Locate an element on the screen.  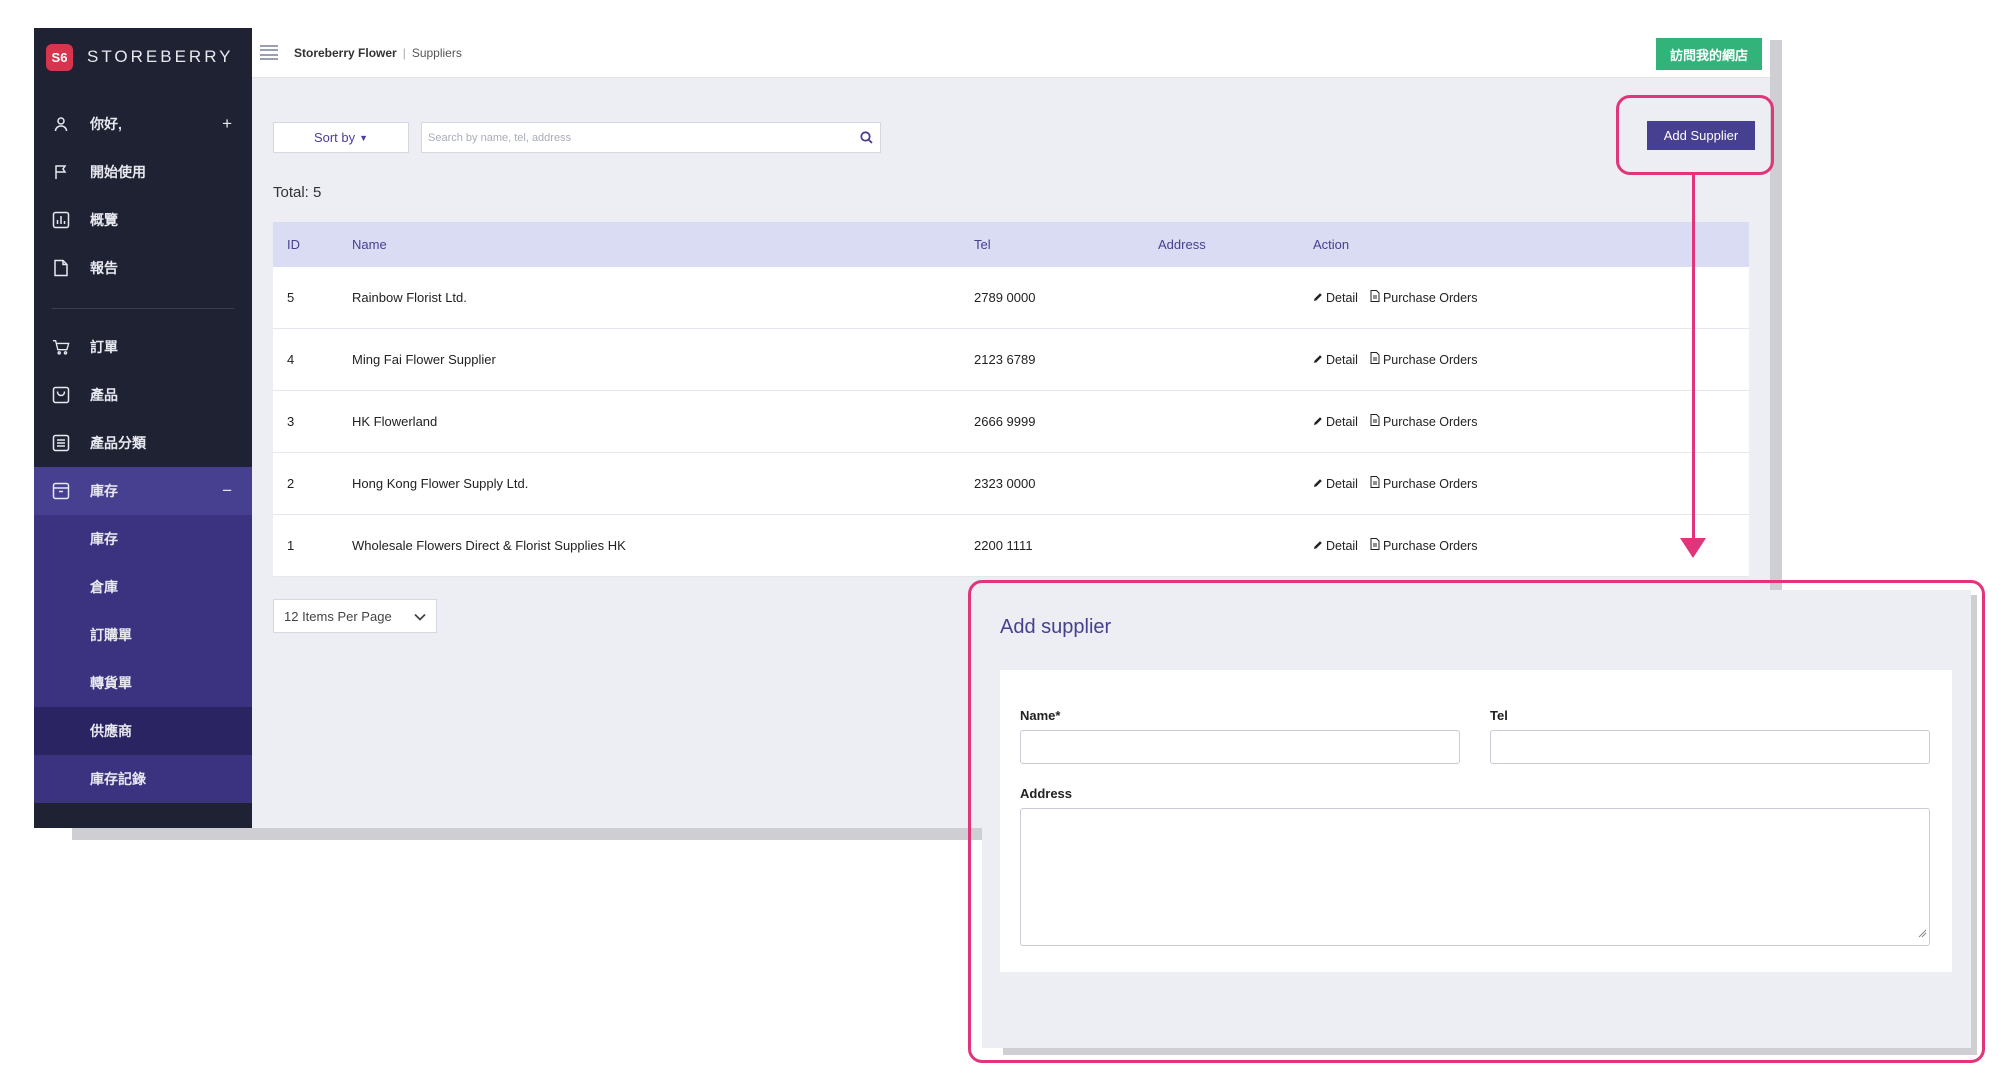
sidebar-item-label: 產品分類 is located at coordinates (118, 443).